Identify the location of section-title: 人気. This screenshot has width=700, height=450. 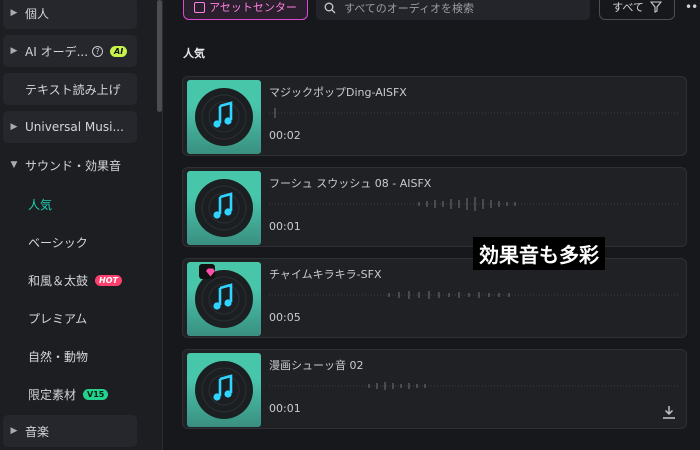
(194, 53).